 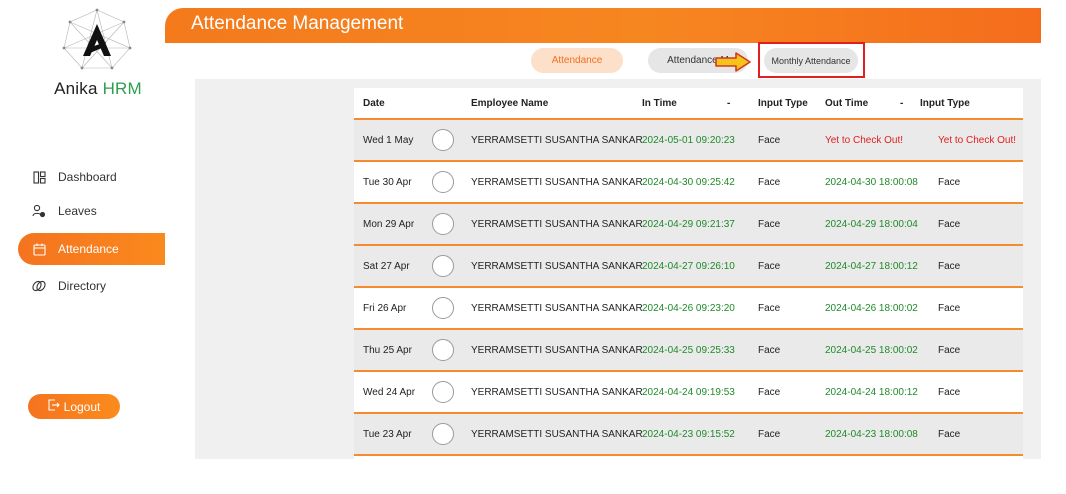 What do you see at coordinates (122, 88) in the screenshot?
I see `brand-name-part2: HRM` at bounding box center [122, 88].